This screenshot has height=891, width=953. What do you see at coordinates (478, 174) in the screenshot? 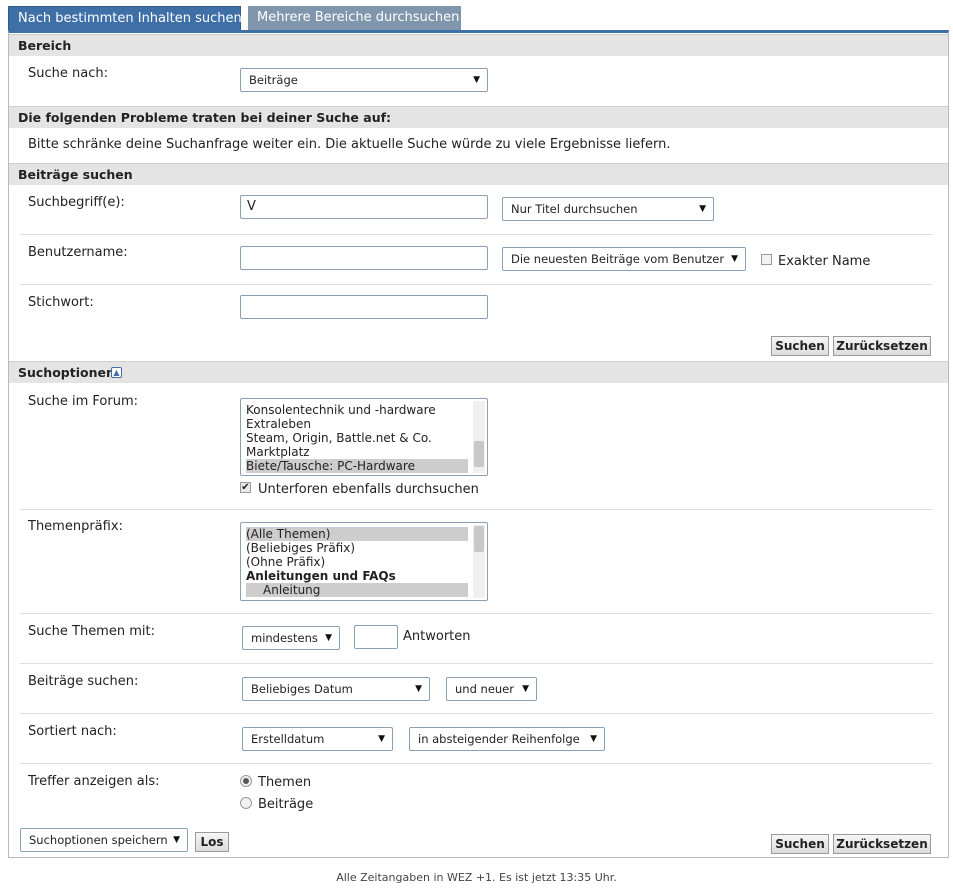
I see `section-header-beitraege-suchen: Beiträge suchen` at bounding box center [478, 174].